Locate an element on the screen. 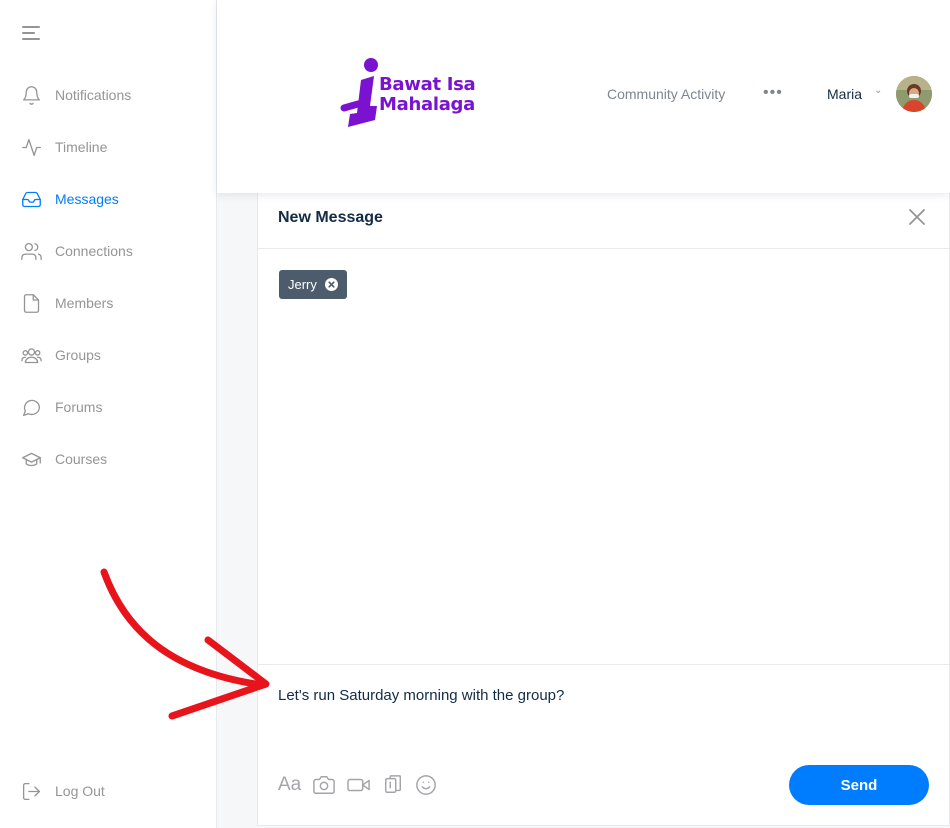 Image resolution: width=950 pixels, height=828 pixels. sidebar-item-forums: Forums is located at coordinates (108, 407).